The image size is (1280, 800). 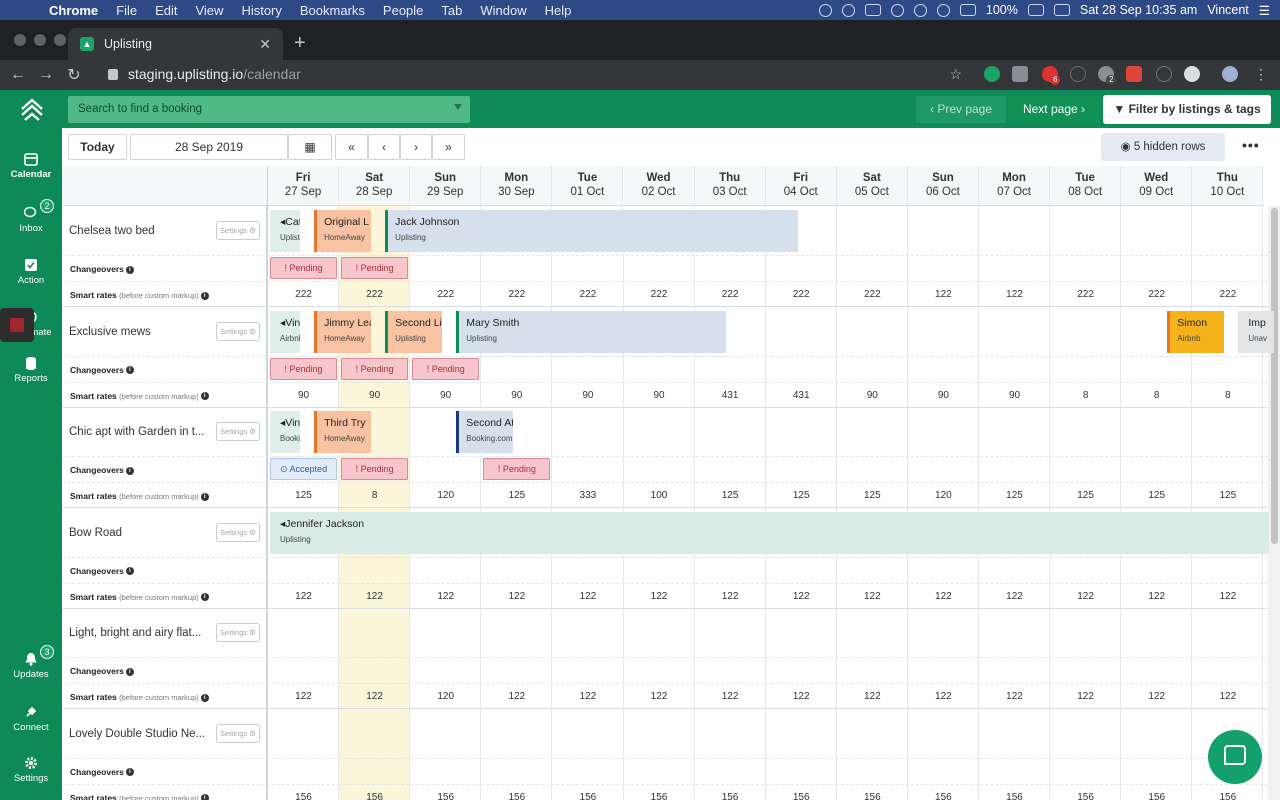 I want to click on booking-bar: Mary Smith Uplisting, so click(x=591, y=331).